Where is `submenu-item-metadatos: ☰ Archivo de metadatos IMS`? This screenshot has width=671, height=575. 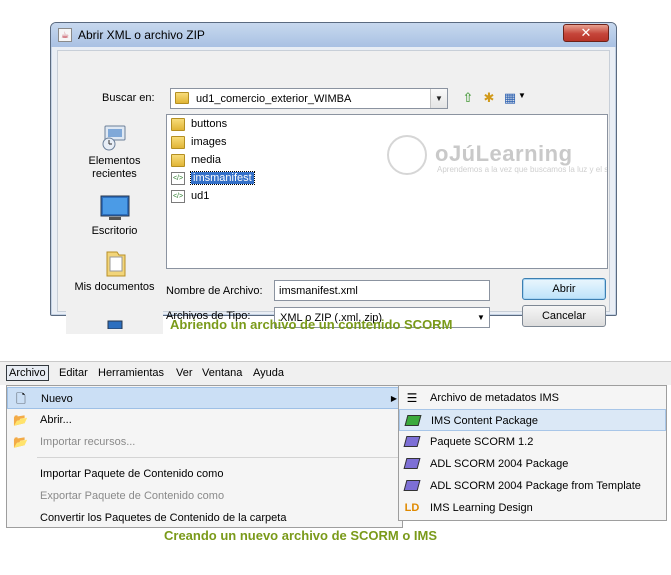 submenu-item-metadatos: ☰ Archivo de metadatos IMS is located at coordinates (532, 398).